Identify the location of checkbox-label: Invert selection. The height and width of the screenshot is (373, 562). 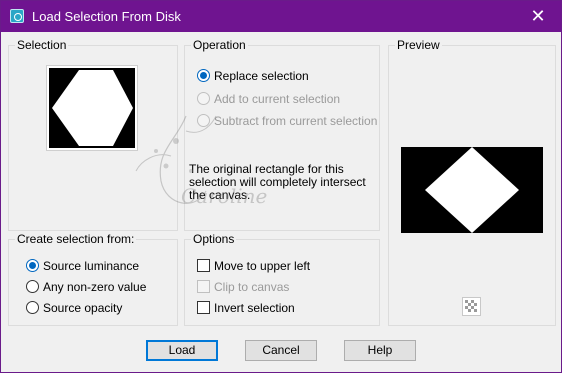
(254, 308).